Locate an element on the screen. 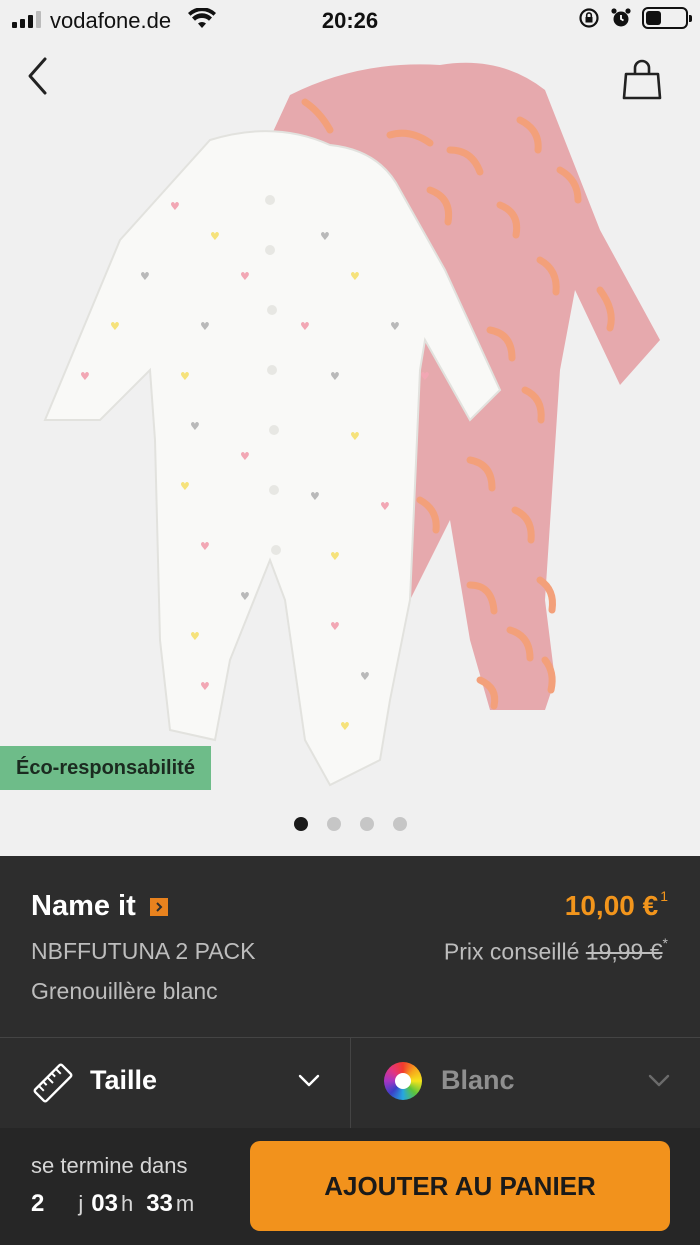  color-label: Blanc is located at coordinates (478, 1080).